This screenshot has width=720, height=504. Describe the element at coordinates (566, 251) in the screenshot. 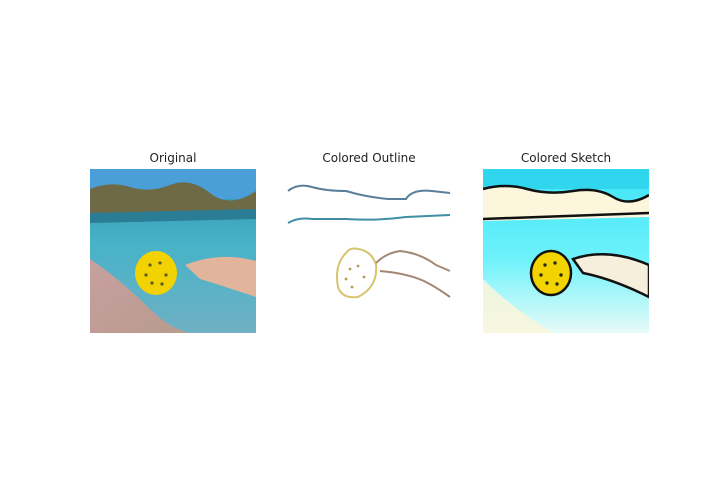

I see `sketch-image` at that location.